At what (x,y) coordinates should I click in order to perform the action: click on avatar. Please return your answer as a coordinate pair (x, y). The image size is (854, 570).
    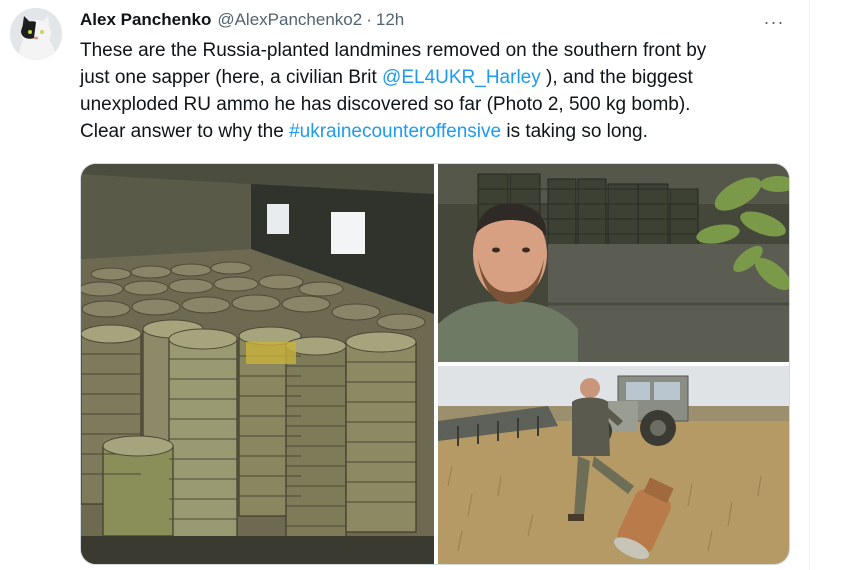
    Looking at the image, I should click on (36, 34).